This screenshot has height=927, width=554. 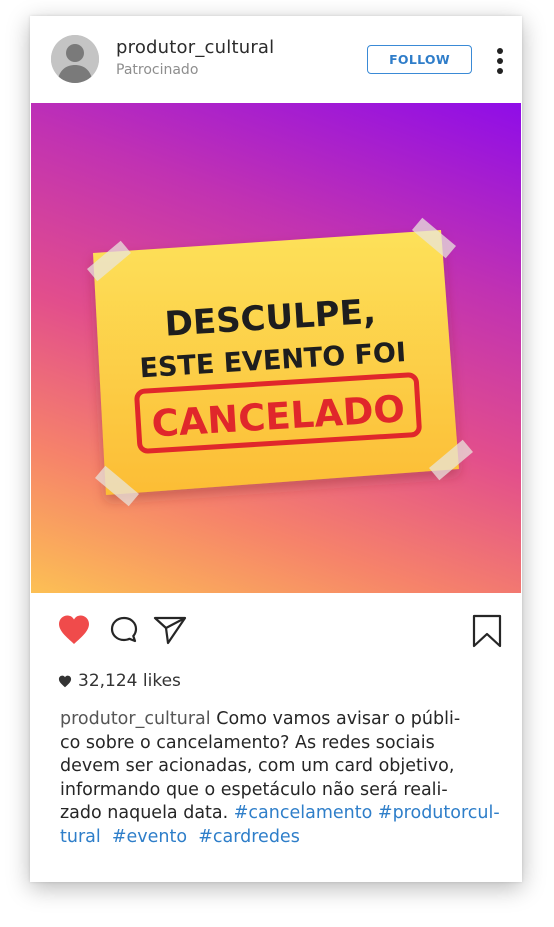 I want to click on more-options-icon, so click(x=500, y=62).